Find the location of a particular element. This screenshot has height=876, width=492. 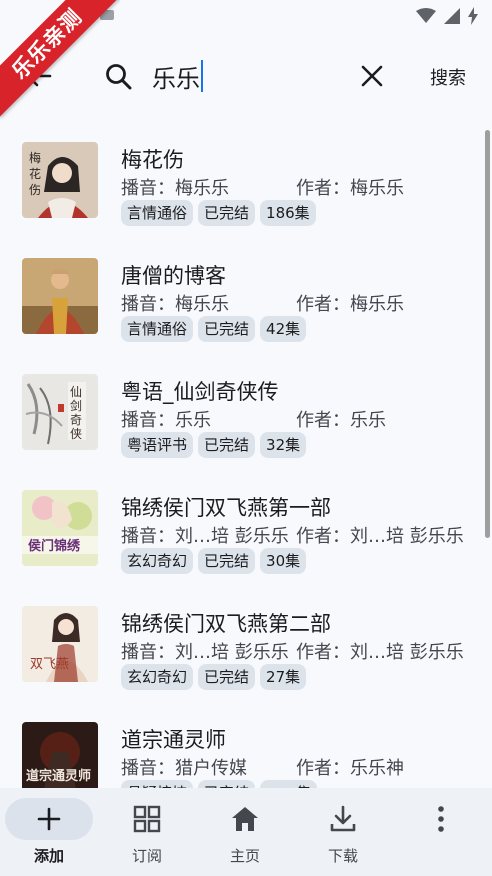

bottom-navigation: 添加 订阅 主页 下载 is located at coordinates (246, 832).